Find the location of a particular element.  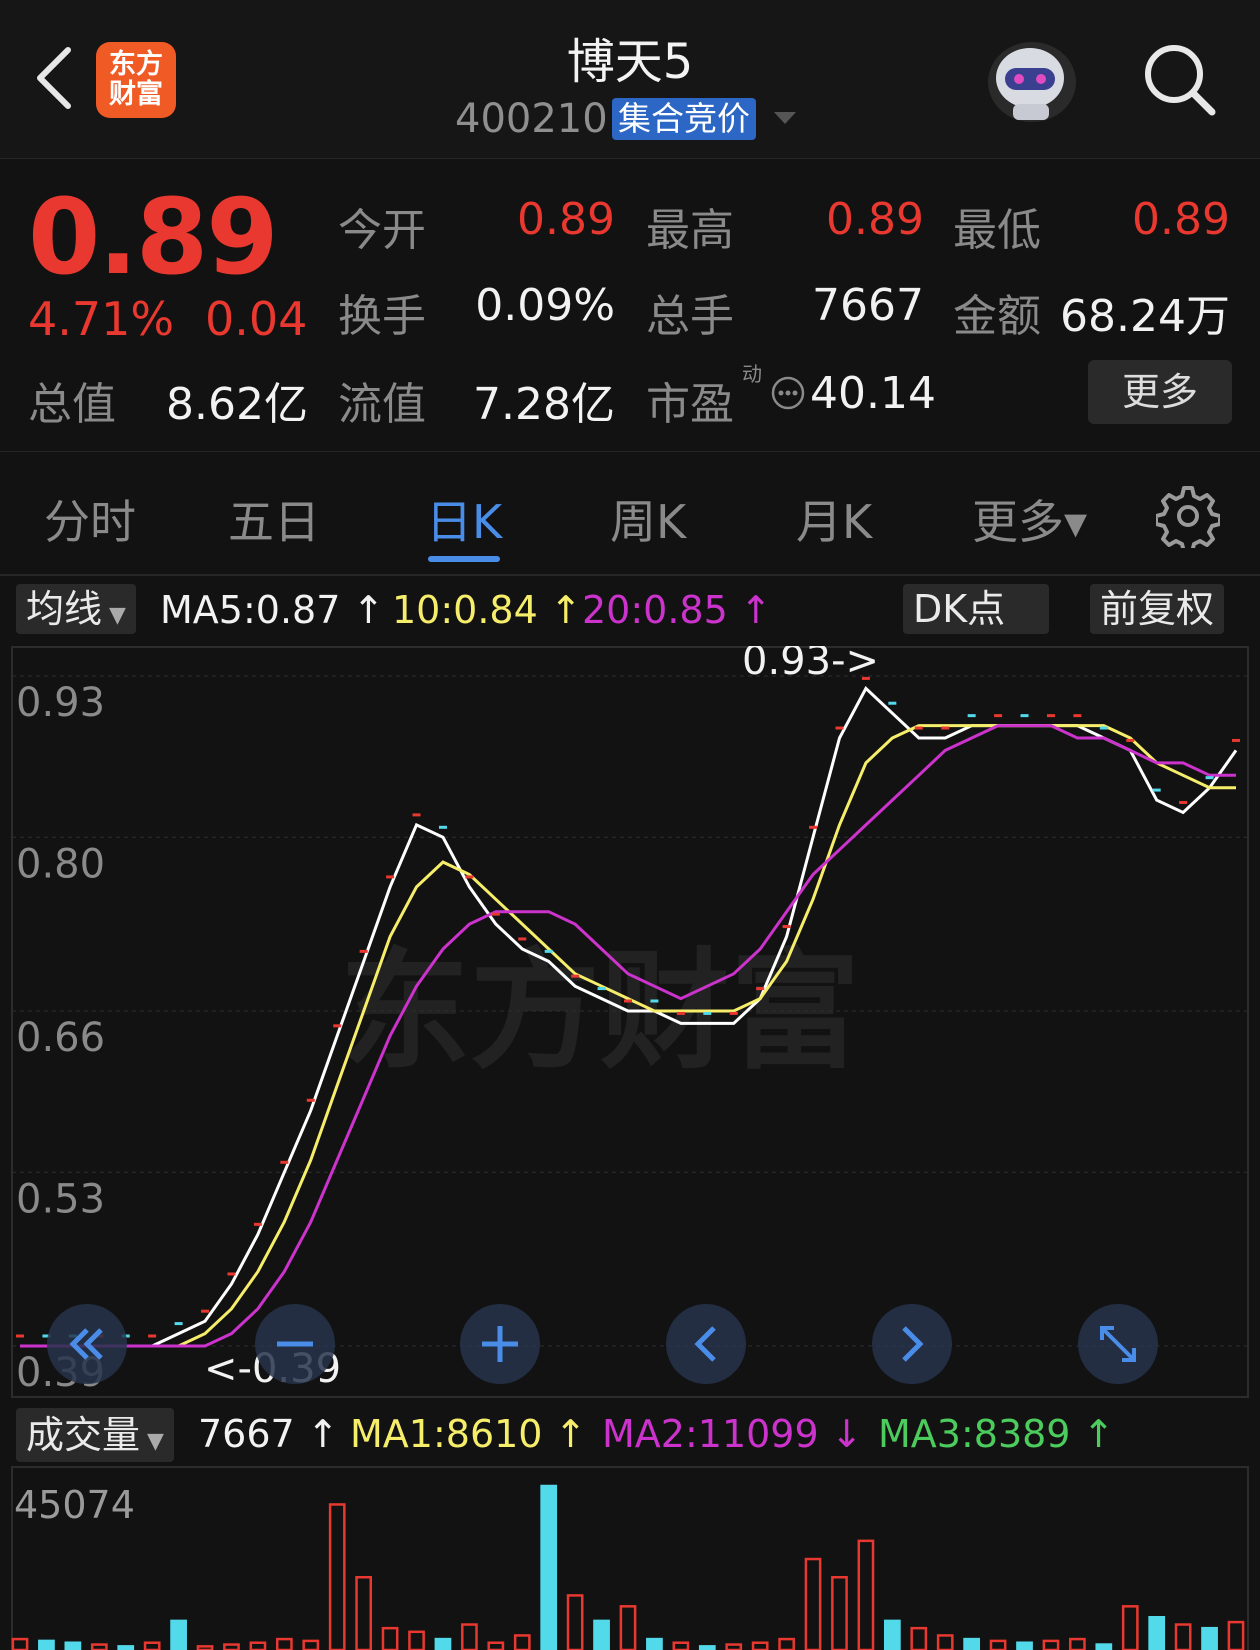

ma5-value: MA5:0.87 ↑ is located at coordinates (272, 610).